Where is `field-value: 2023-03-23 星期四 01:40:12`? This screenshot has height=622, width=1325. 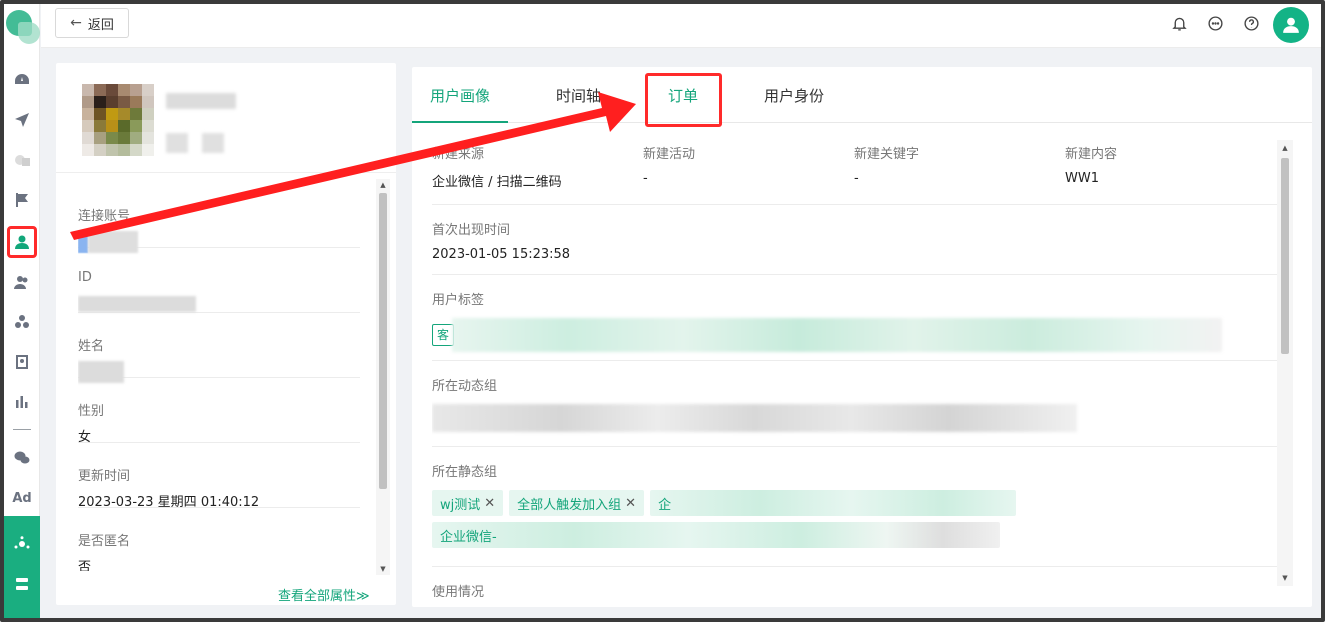
field-value: 2023-03-23 星期四 01:40:12 is located at coordinates (169, 502).